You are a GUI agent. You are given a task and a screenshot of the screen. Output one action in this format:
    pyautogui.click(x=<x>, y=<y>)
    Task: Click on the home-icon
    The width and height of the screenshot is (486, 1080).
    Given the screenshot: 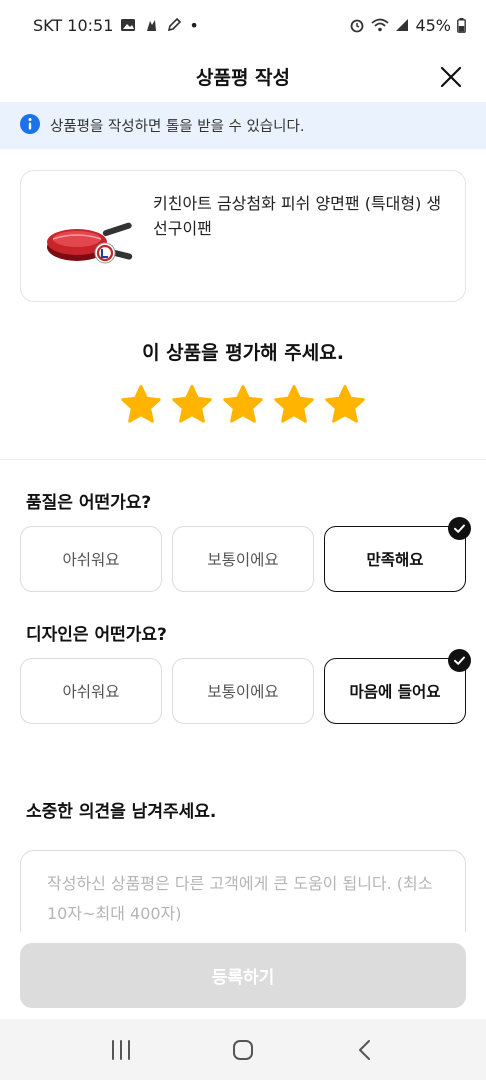 What is the action you would take?
    pyautogui.click(x=243, y=1049)
    